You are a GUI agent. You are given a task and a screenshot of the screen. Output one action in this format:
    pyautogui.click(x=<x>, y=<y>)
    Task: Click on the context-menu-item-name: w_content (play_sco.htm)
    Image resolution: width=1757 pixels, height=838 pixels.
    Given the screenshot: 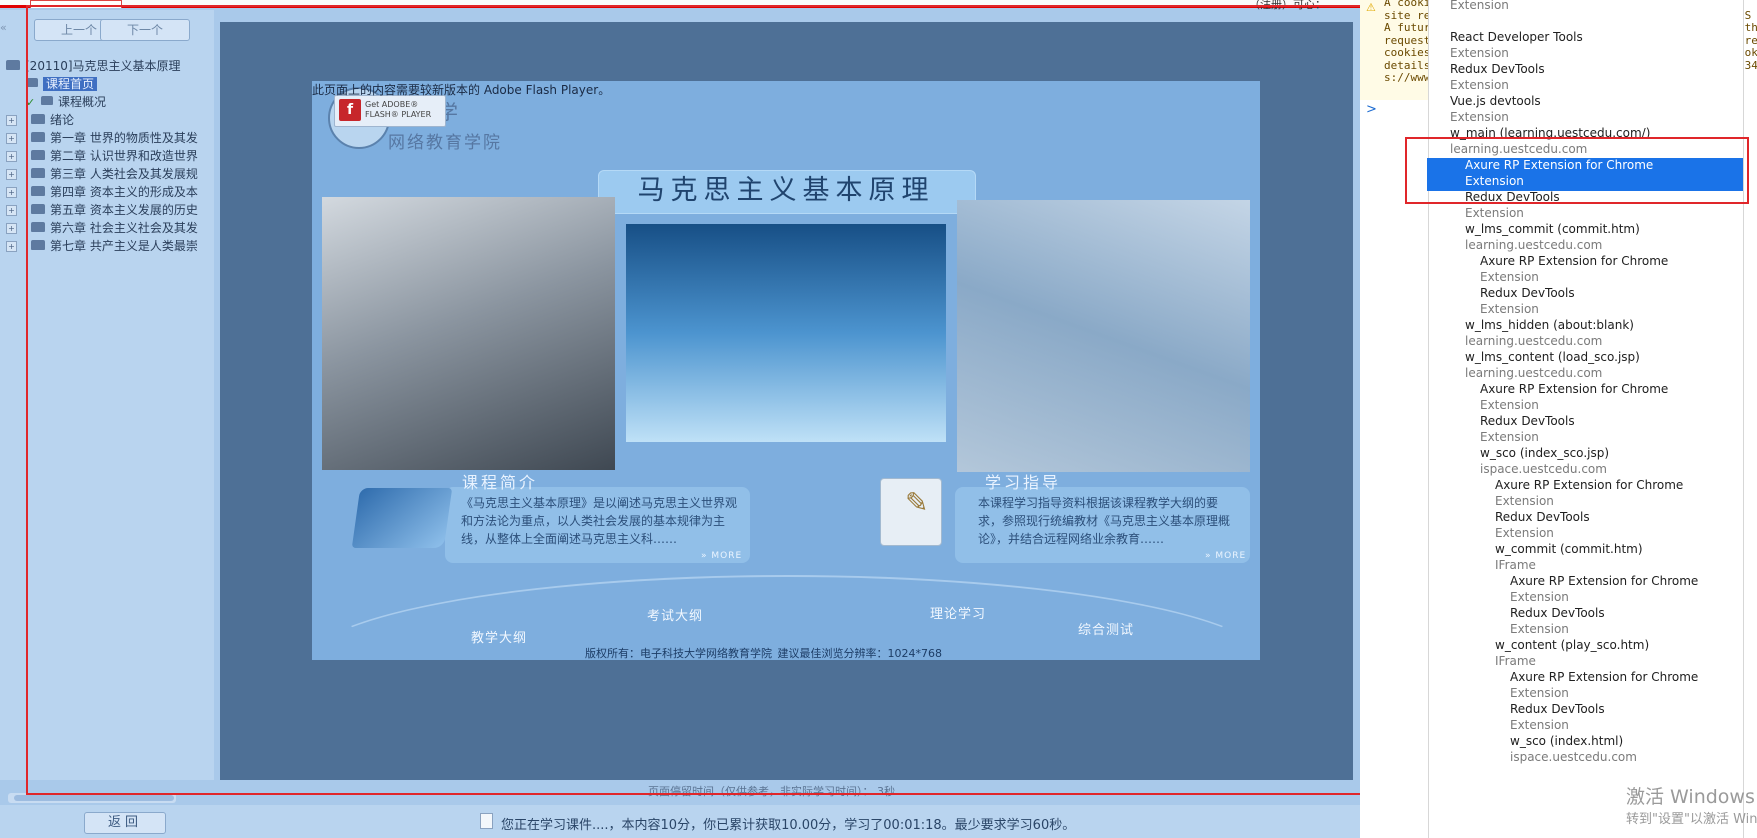 What is the action you would take?
    pyautogui.click(x=1572, y=645)
    